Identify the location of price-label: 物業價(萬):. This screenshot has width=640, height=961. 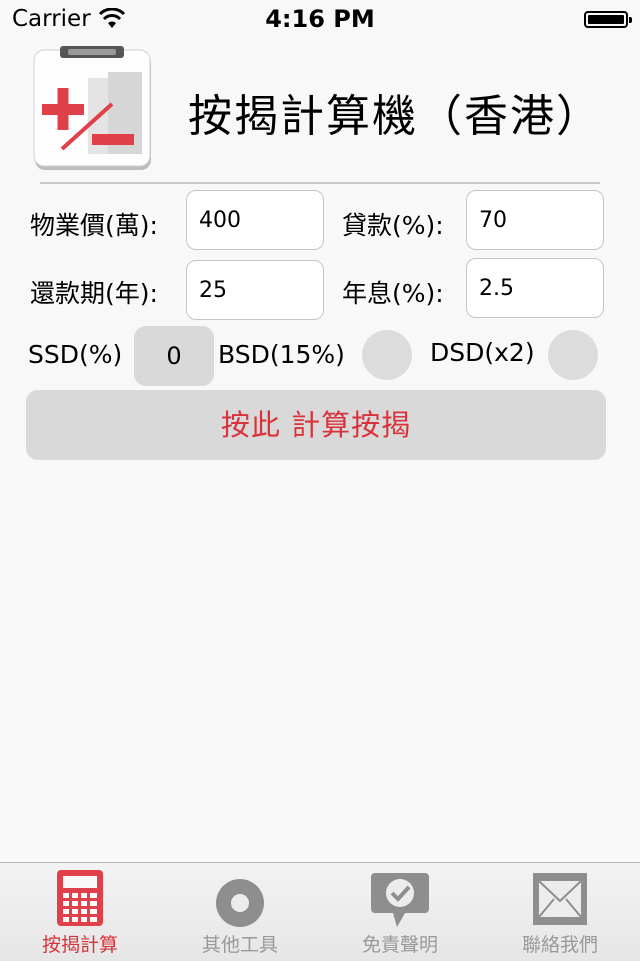
(94, 225).